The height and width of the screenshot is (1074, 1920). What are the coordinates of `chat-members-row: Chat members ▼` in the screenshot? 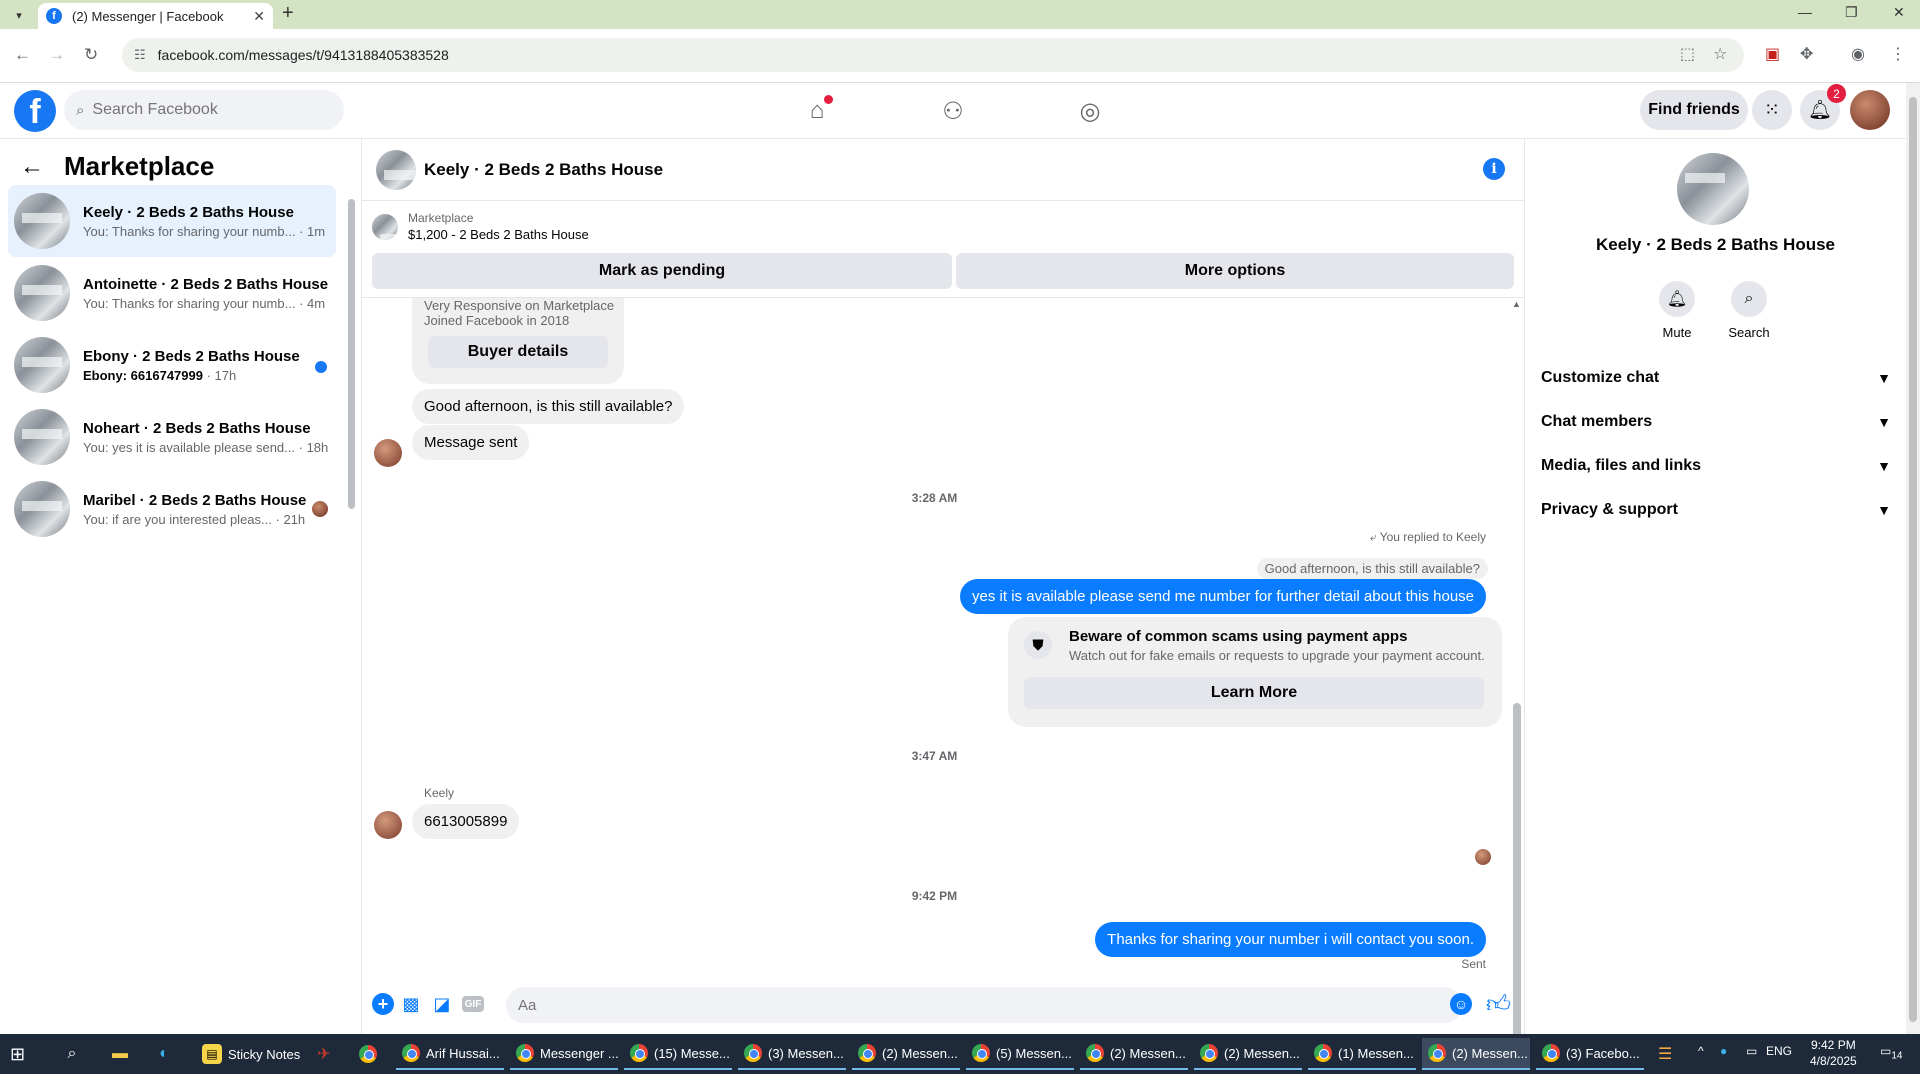 It's located at (1716, 422).